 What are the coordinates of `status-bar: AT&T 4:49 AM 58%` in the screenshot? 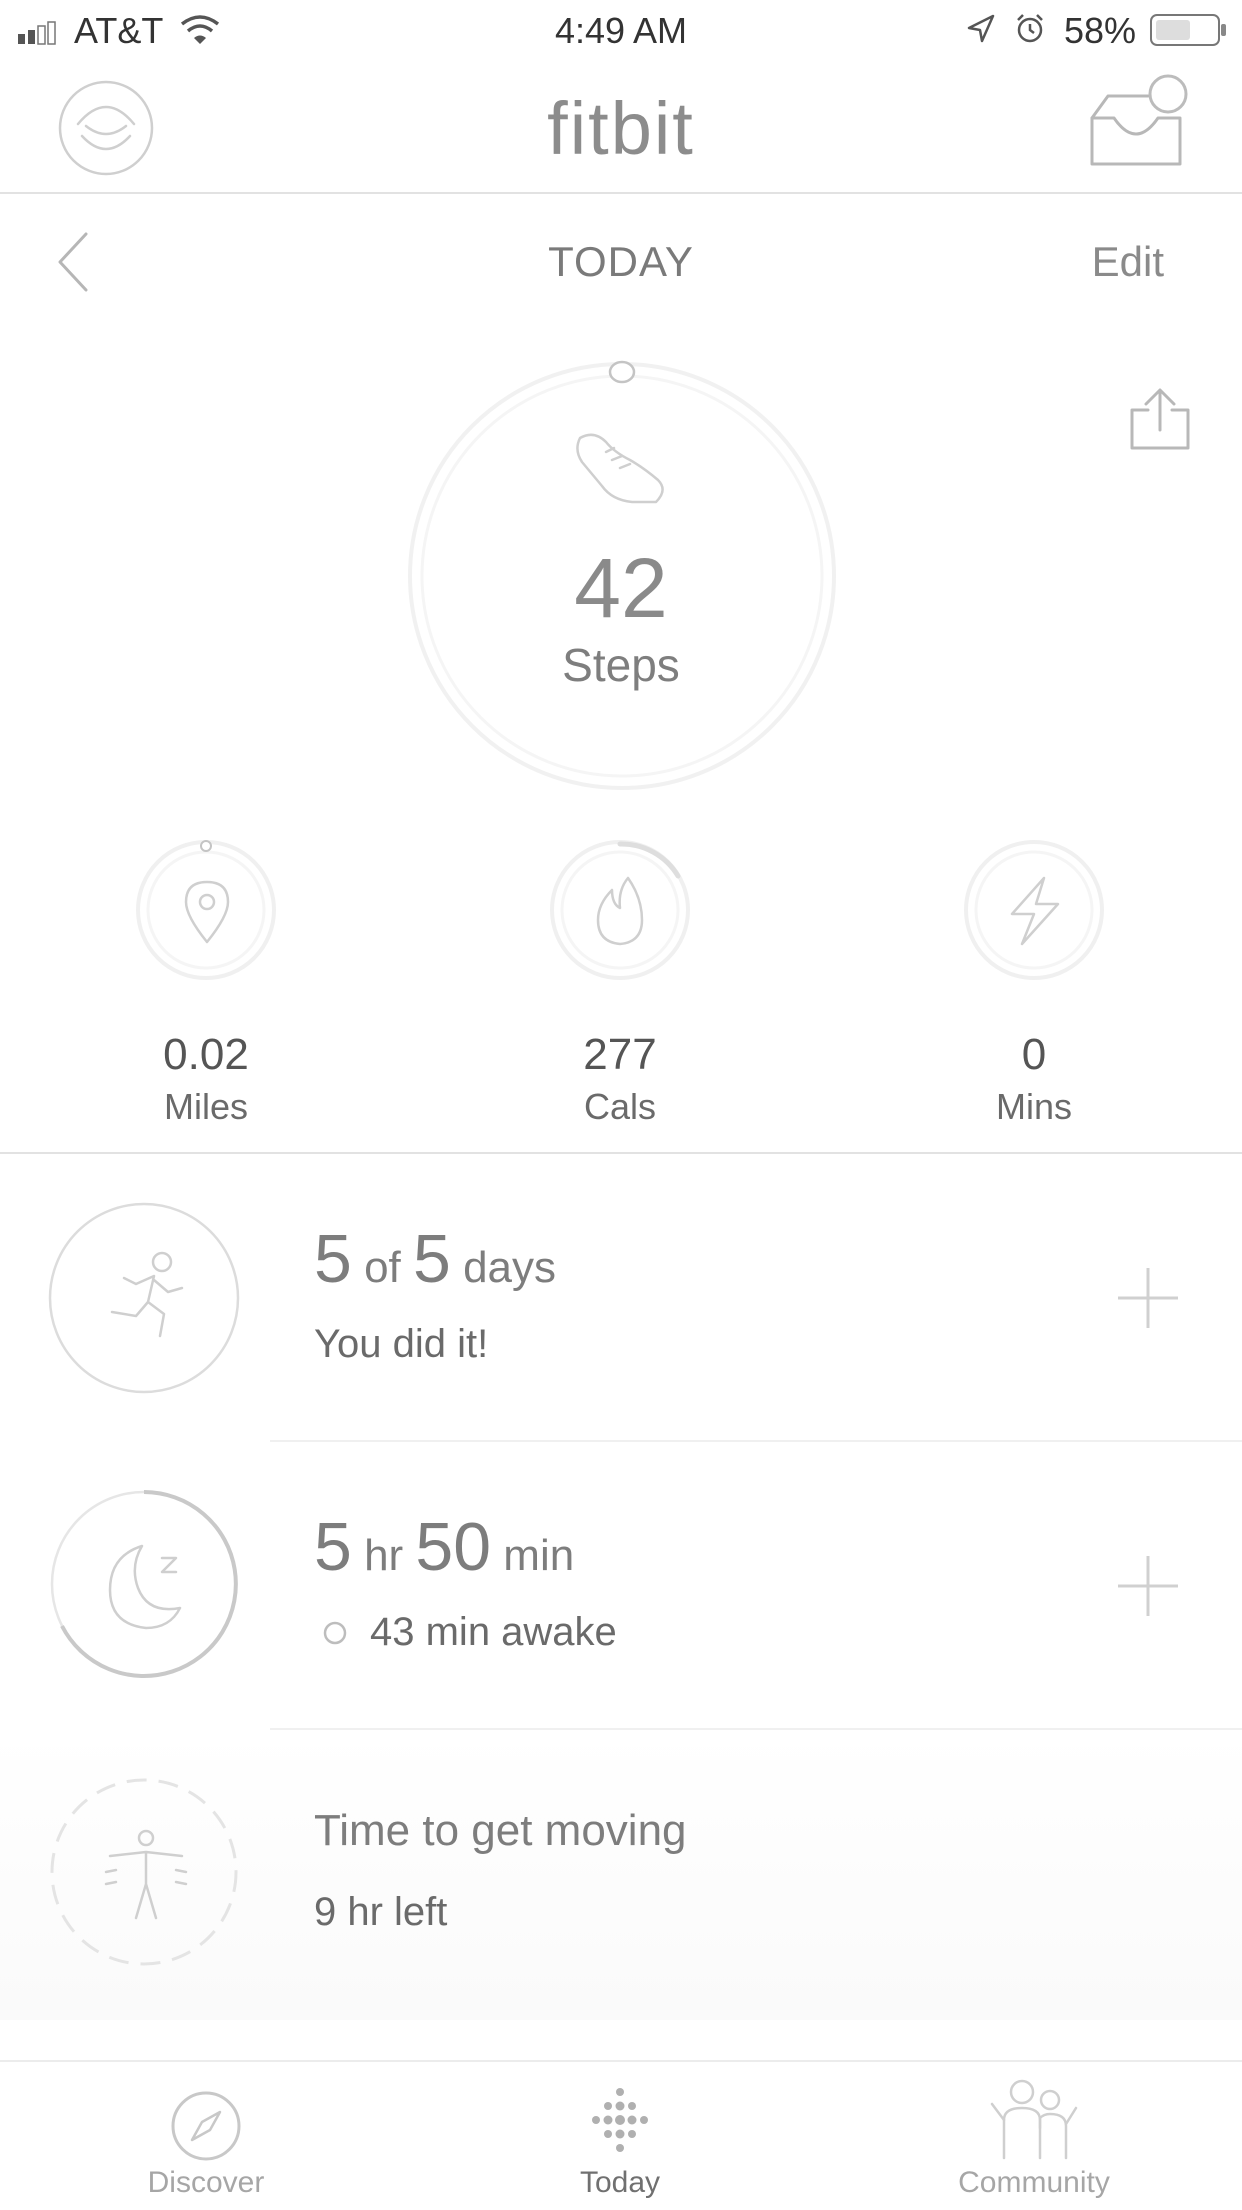 It's located at (621, 31).